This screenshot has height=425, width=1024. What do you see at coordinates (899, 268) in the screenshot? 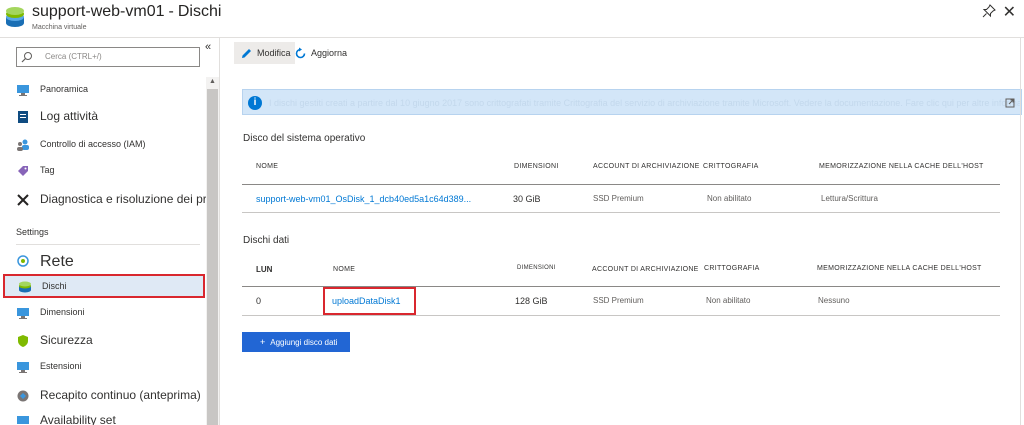
I see `data-col-cache: MEMORIZZAZIONE NELLA CACHE DELL'HOST` at bounding box center [899, 268].